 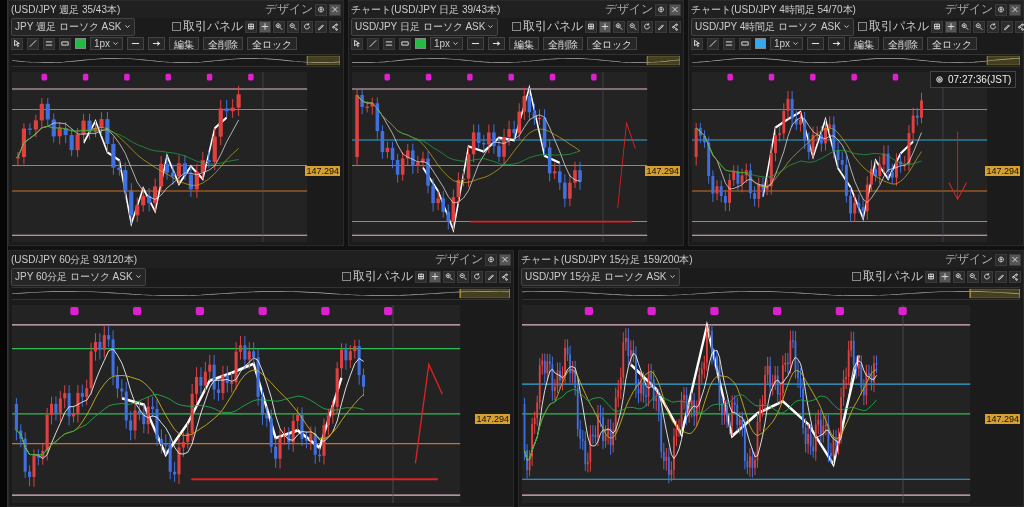 What do you see at coordinates (607, 259) in the screenshot?
I see `panel-title: チャート(USD/JPY 15分足 159/200本)` at bounding box center [607, 259].